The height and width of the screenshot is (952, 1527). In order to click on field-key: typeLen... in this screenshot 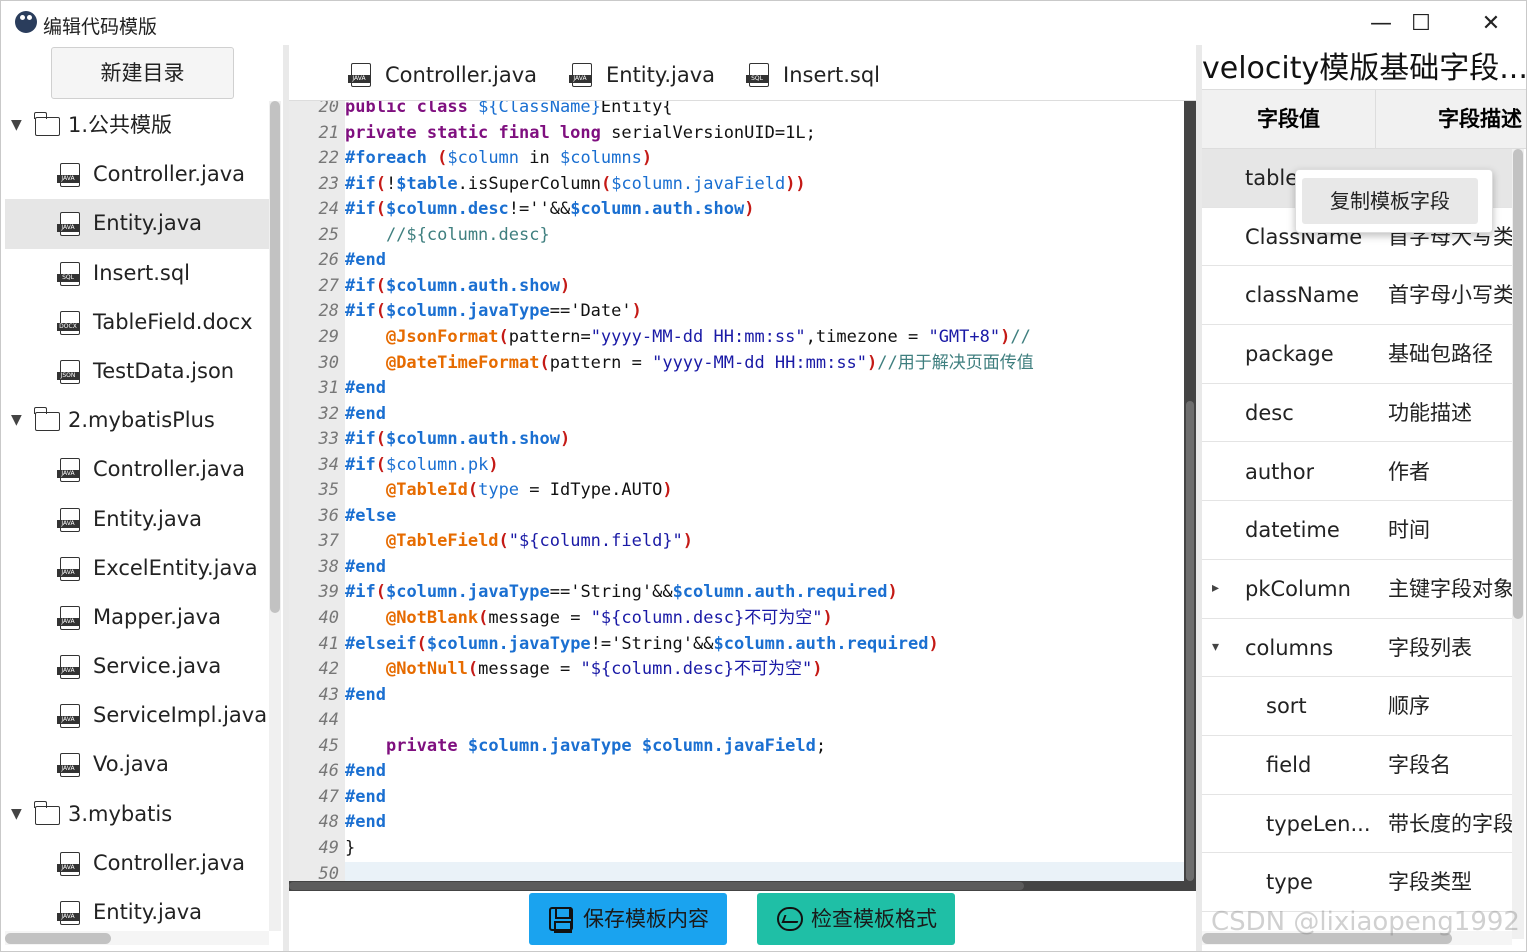, I will do `click(1318, 823)`.